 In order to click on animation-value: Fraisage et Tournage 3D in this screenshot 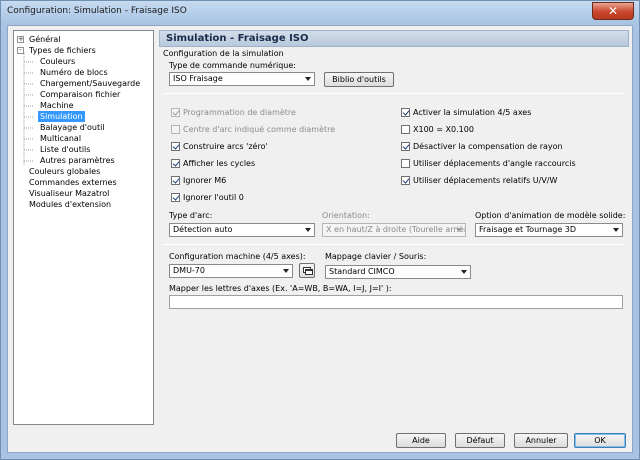, I will do `click(528, 229)`.